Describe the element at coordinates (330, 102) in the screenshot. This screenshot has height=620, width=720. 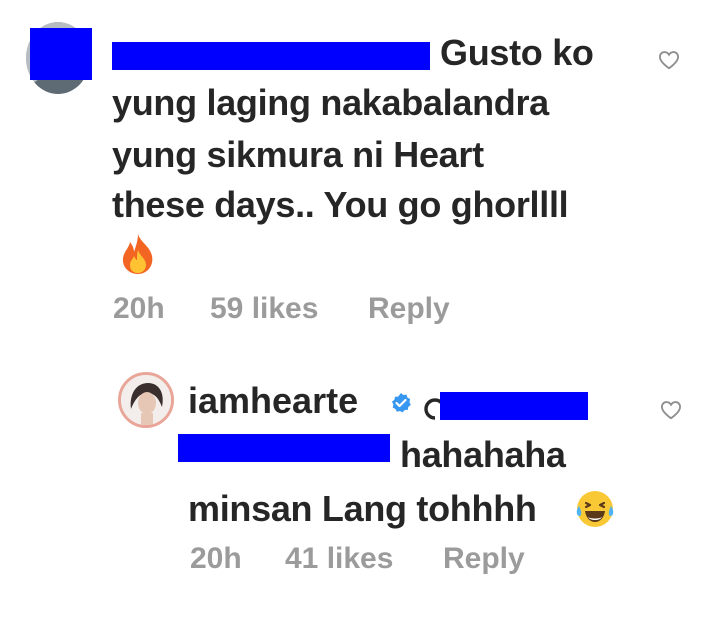
I see `comment-text-line-2: yung laging nakabalandra` at that location.